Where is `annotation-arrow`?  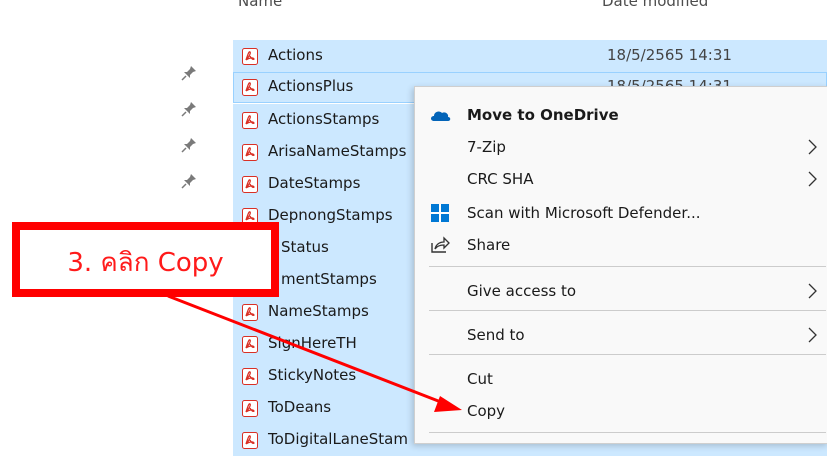
annotation-arrow is located at coordinates (314, 353).